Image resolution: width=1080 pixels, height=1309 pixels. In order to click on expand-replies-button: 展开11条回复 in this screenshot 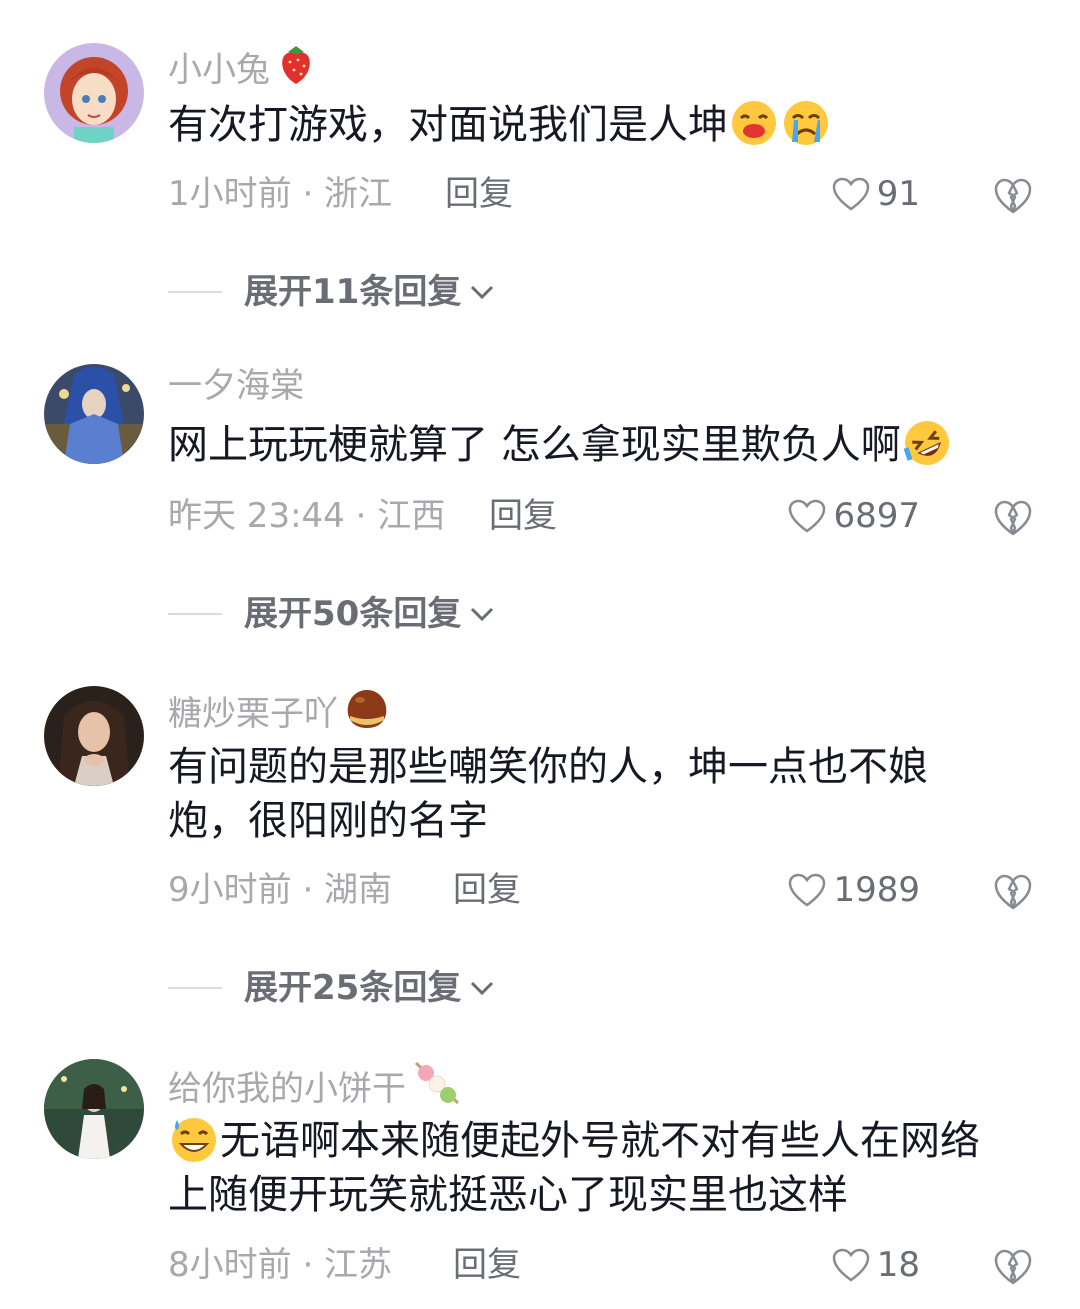, I will do `click(331, 292)`.